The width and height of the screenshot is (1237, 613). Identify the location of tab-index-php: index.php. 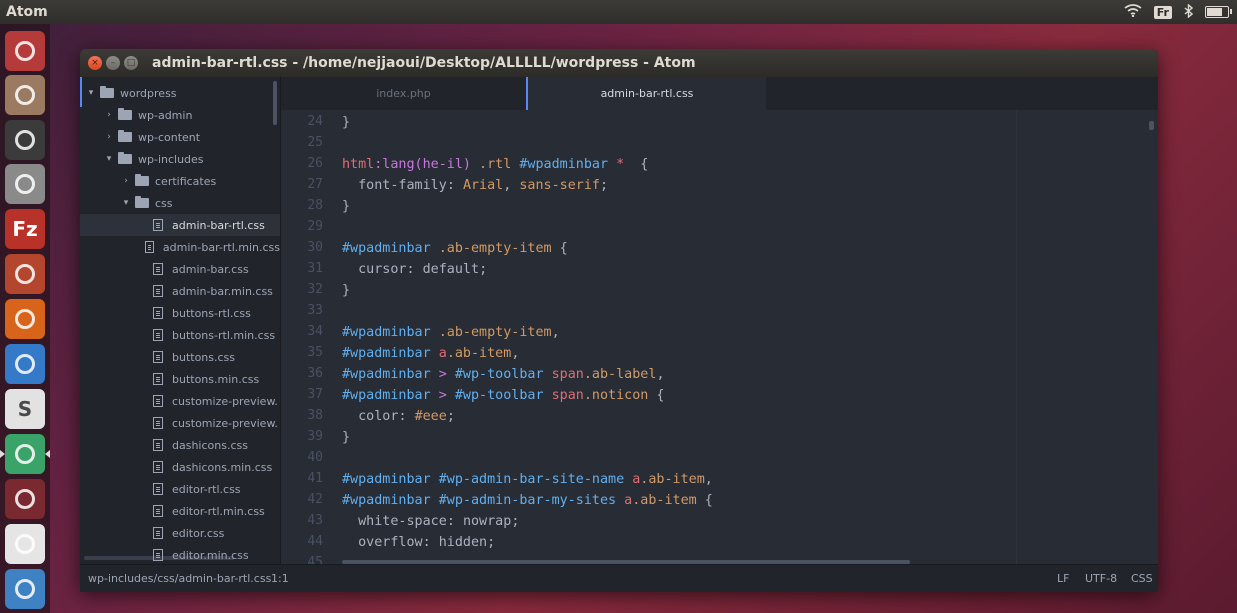
(403, 93).